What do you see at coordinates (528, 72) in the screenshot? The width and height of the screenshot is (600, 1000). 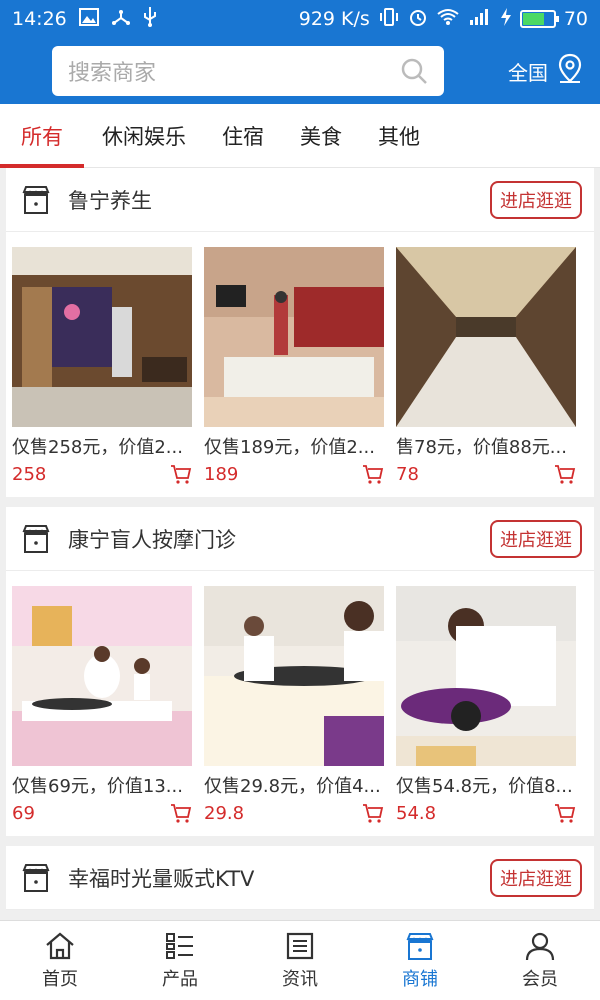 I see `region-label: 全国` at bounding box center [528, 72].